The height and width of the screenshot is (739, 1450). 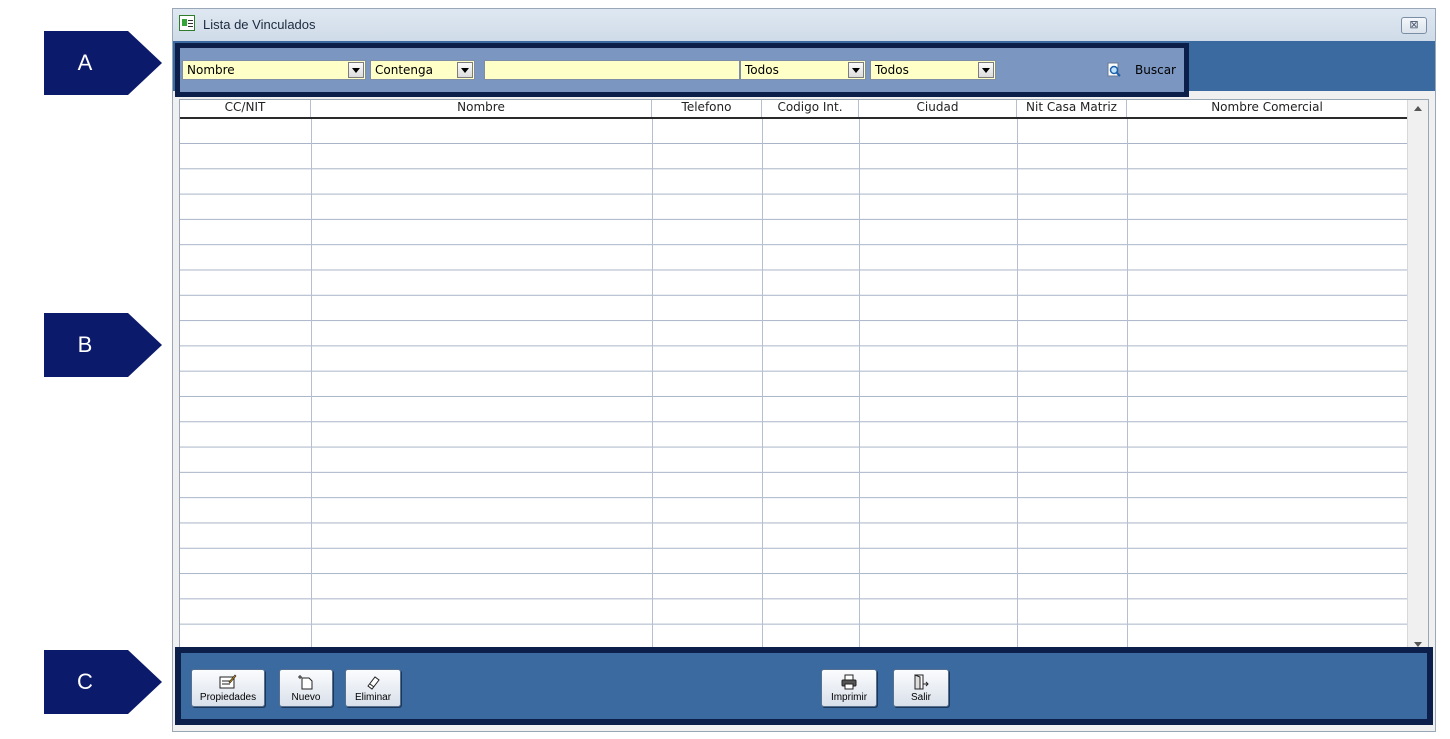 I want to click on new-button-label: Nuevo, so click(x=306, y=697).